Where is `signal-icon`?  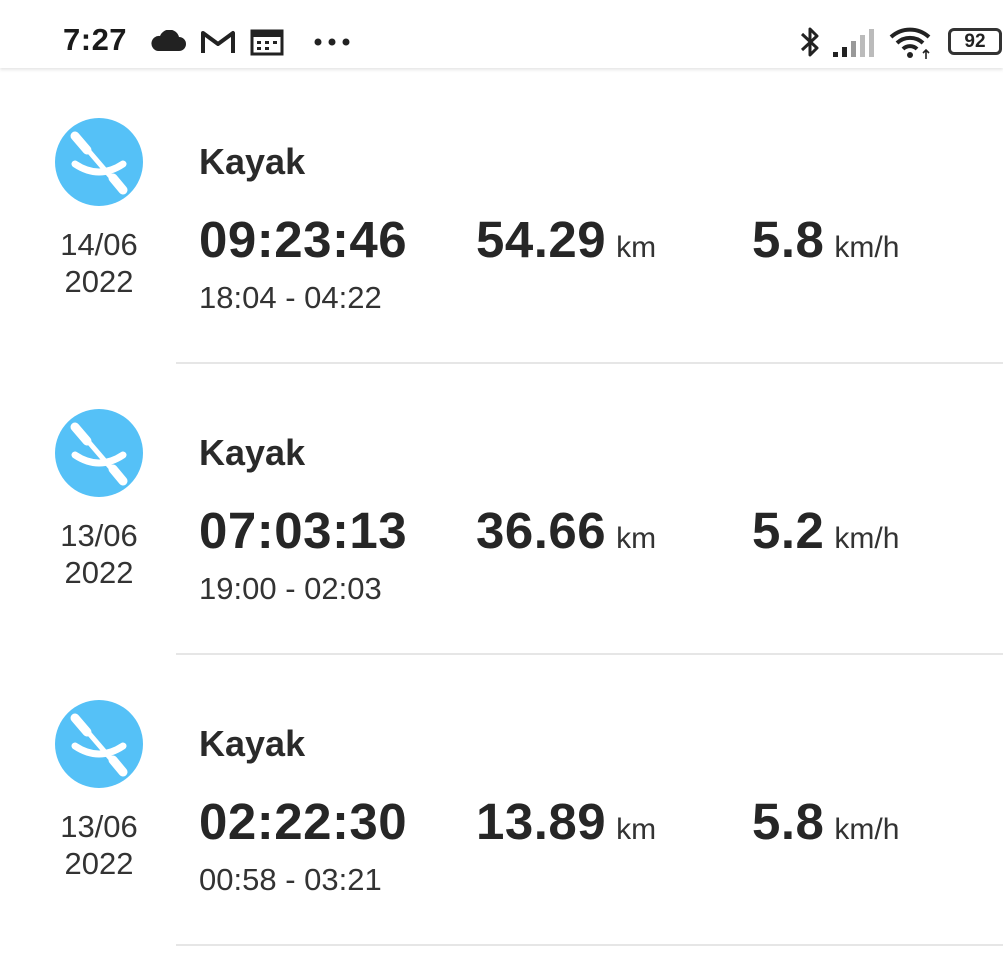
signal-icon is located at coordinates (853, 43).